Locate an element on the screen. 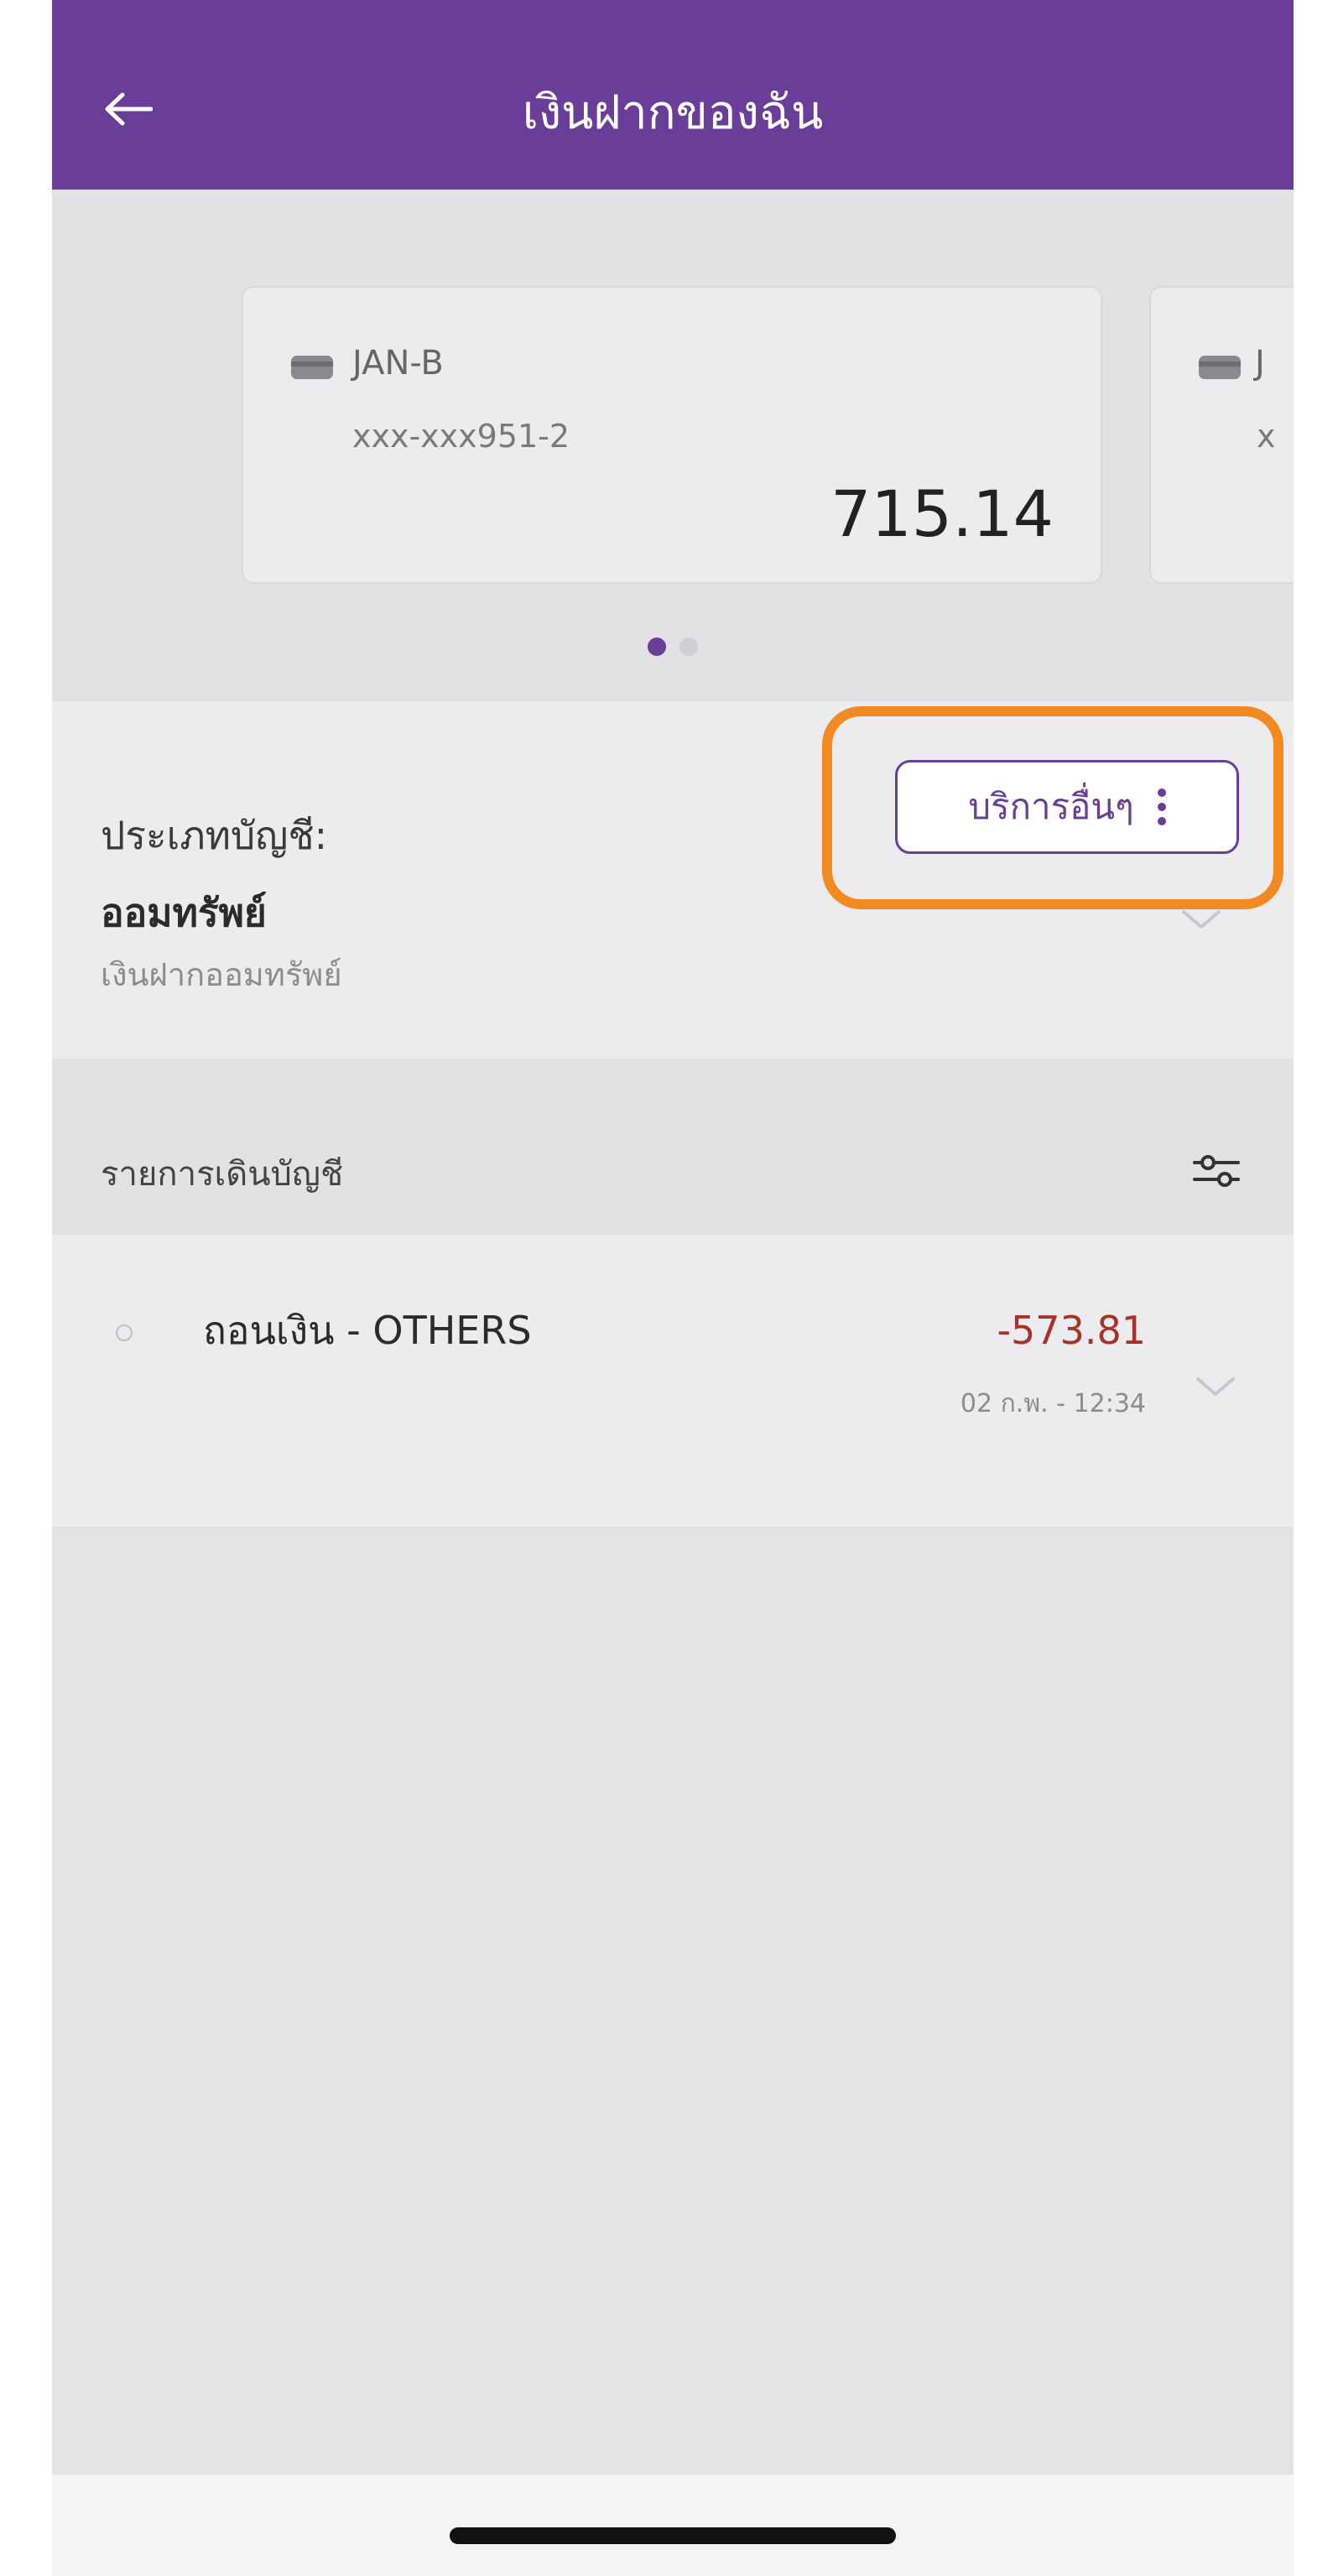 The height and width of the screenshot is (2576, 1338). other-services-label: บริการอื่นๆ is located at coordinates (1051, 806).